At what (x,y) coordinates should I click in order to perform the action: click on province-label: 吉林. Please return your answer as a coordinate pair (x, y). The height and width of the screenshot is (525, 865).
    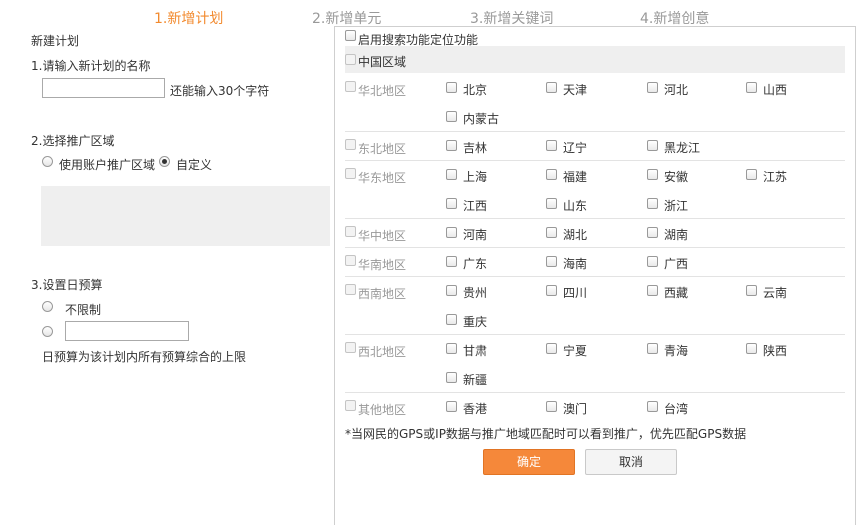
    Looking at the image, I should click on (475, 148).